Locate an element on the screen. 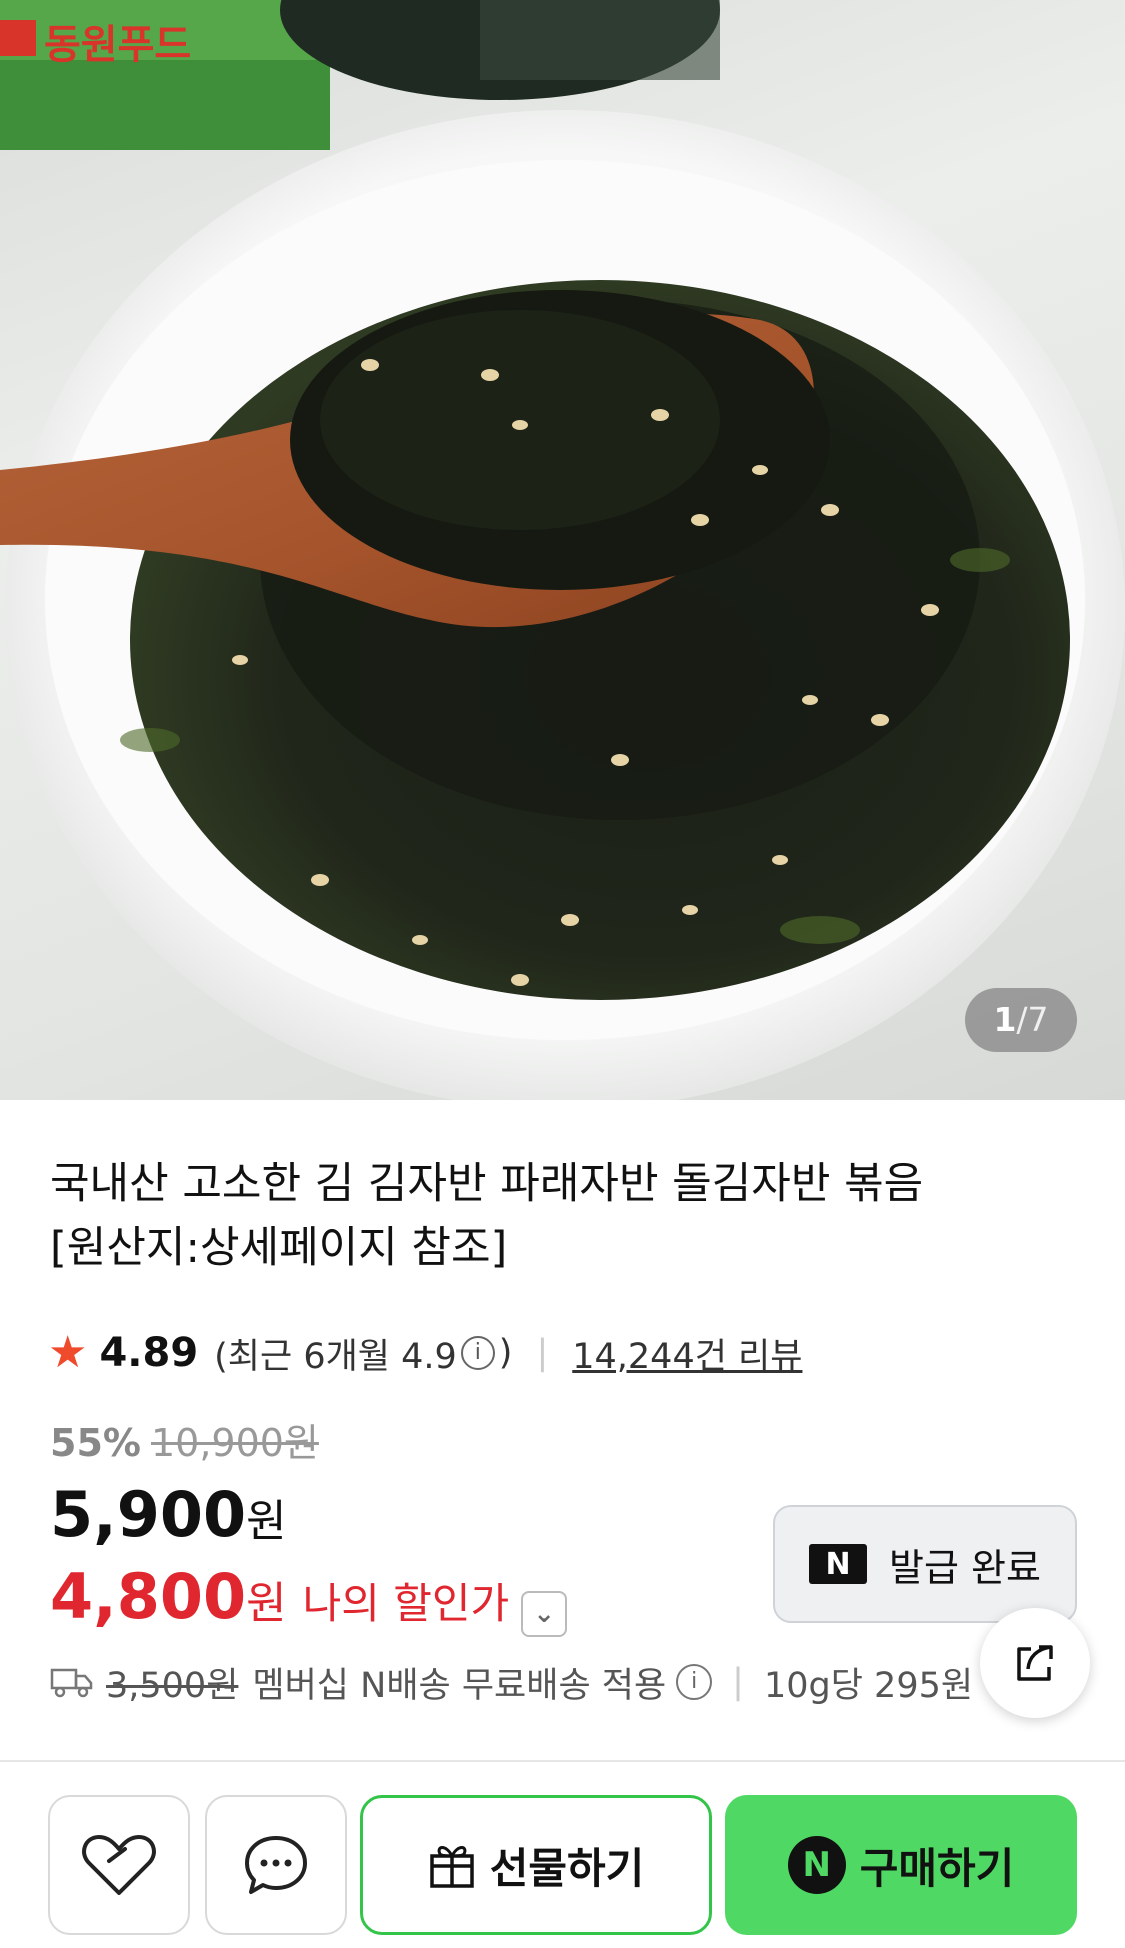 Image resolution: width=1125 pixels, height=1948 pixels. delivery-row: 3,500원 멤버십 N배송 무료배송 적용 i | 10g당 295원 is located at coordinates (511, 1682).